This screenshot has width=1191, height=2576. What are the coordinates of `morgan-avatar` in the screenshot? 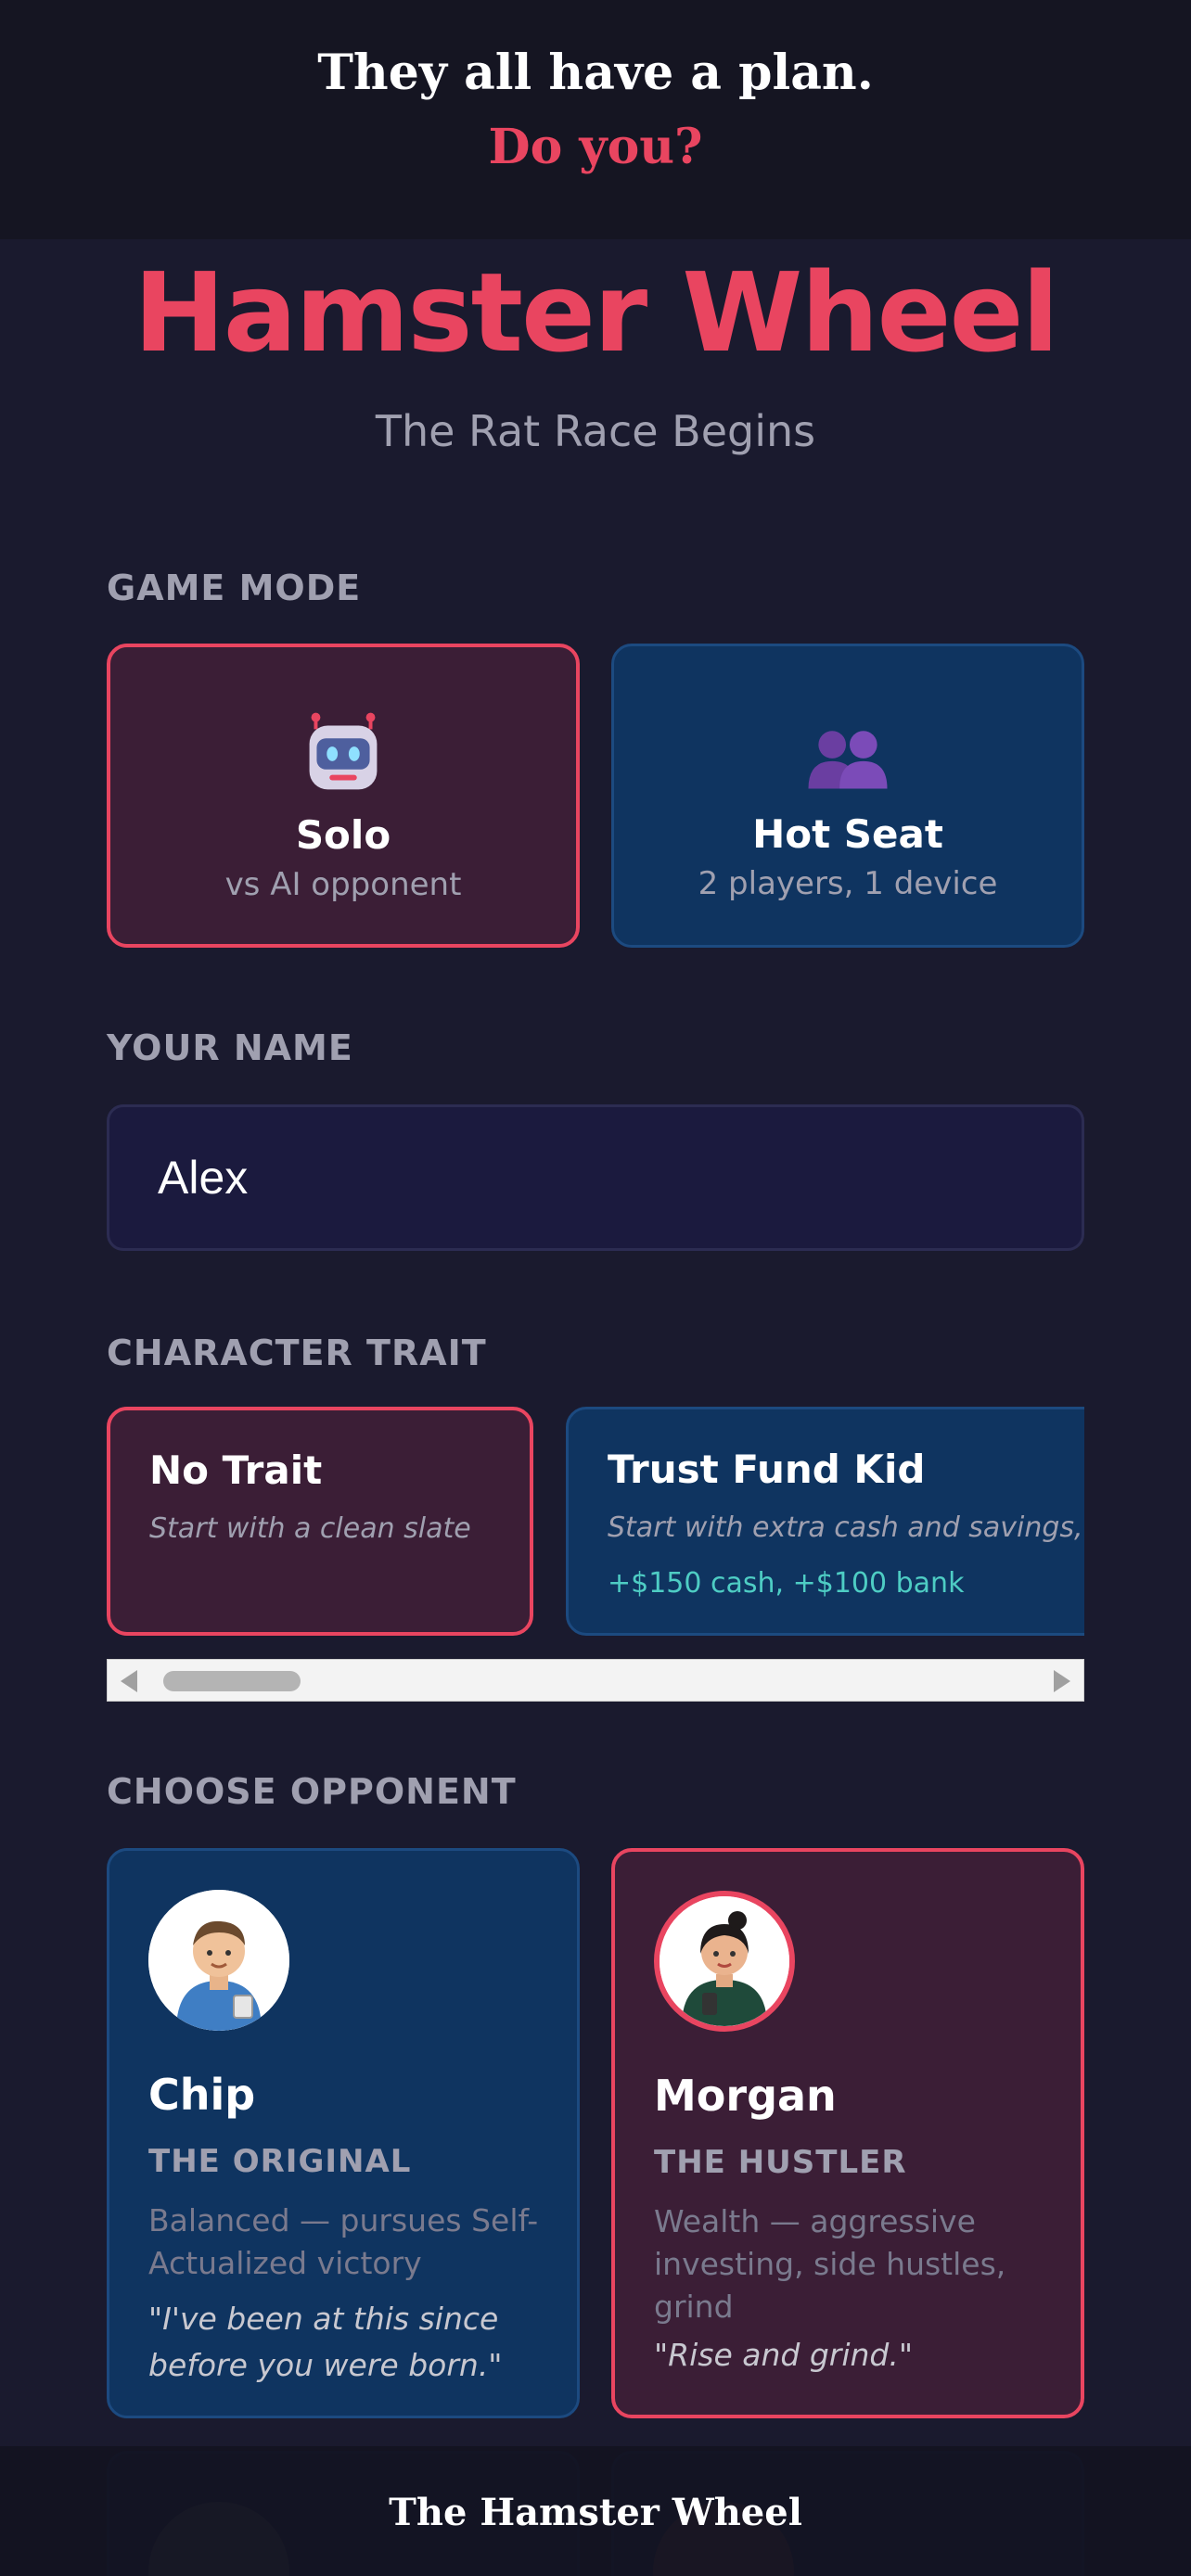 It's located at (725, 1962).